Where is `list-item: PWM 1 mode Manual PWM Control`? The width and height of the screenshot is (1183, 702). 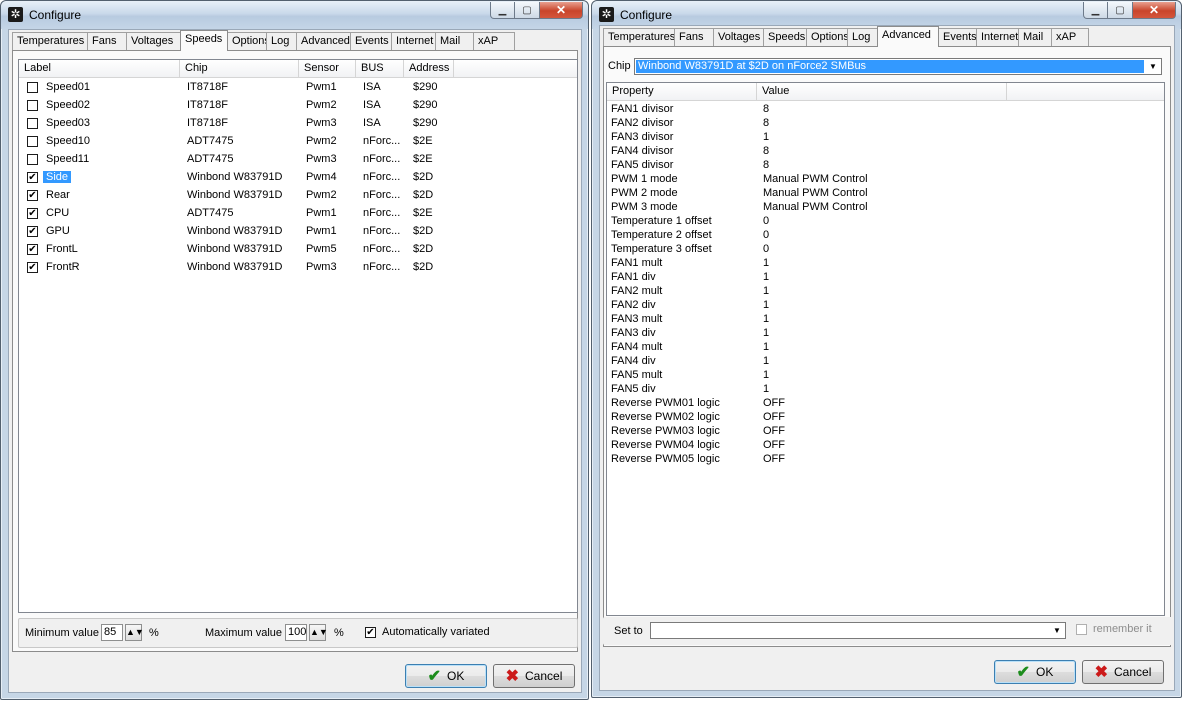 list-item: PWM 1 mode Manual PWM Control is located at coordinates (887, 179).